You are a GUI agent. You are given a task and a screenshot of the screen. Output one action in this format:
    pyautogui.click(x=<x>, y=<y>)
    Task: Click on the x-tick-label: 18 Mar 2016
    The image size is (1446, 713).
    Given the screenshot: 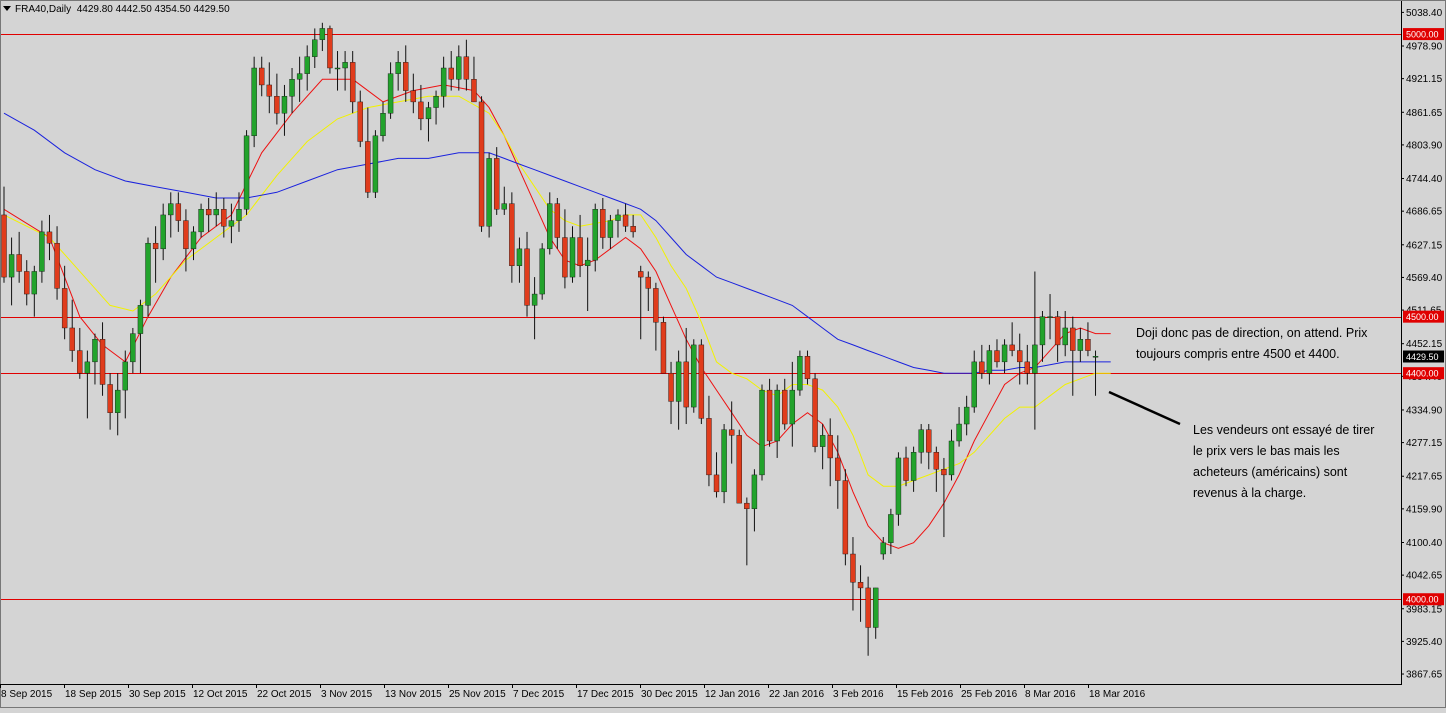 What is the action you would take?
    pyautogui.click(x=1117, y=694)
    